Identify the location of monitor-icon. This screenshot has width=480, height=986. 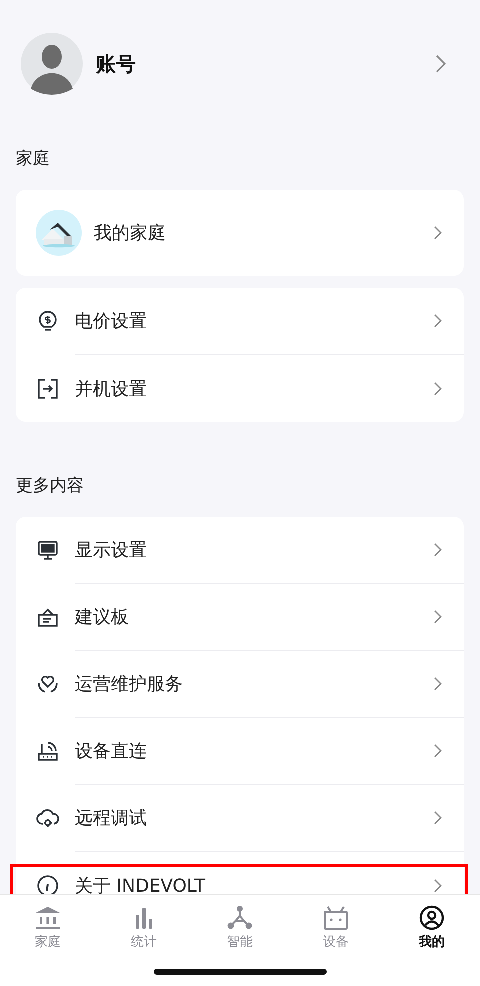
(48, 550).